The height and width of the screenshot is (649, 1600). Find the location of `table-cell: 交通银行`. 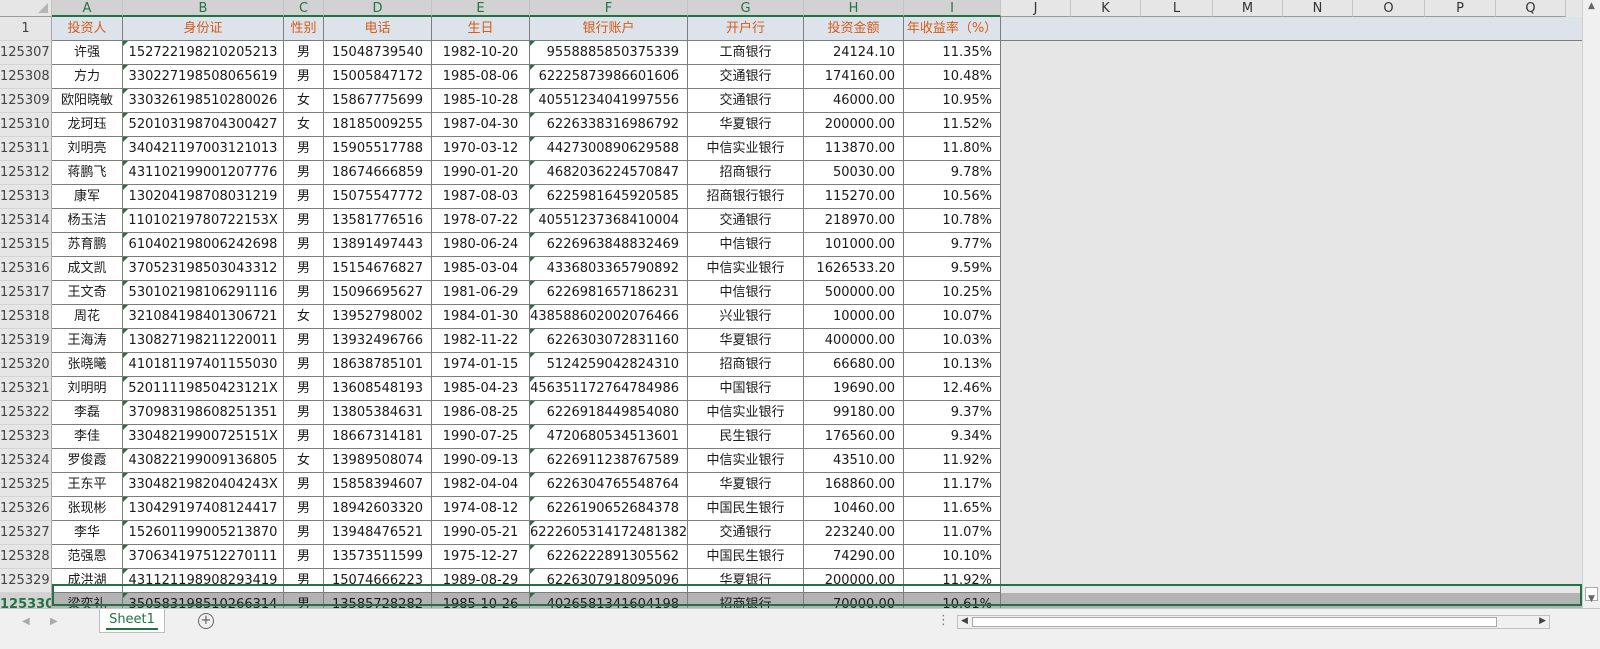

table-cell: 交通银行 is located at coordinates (746, 221).